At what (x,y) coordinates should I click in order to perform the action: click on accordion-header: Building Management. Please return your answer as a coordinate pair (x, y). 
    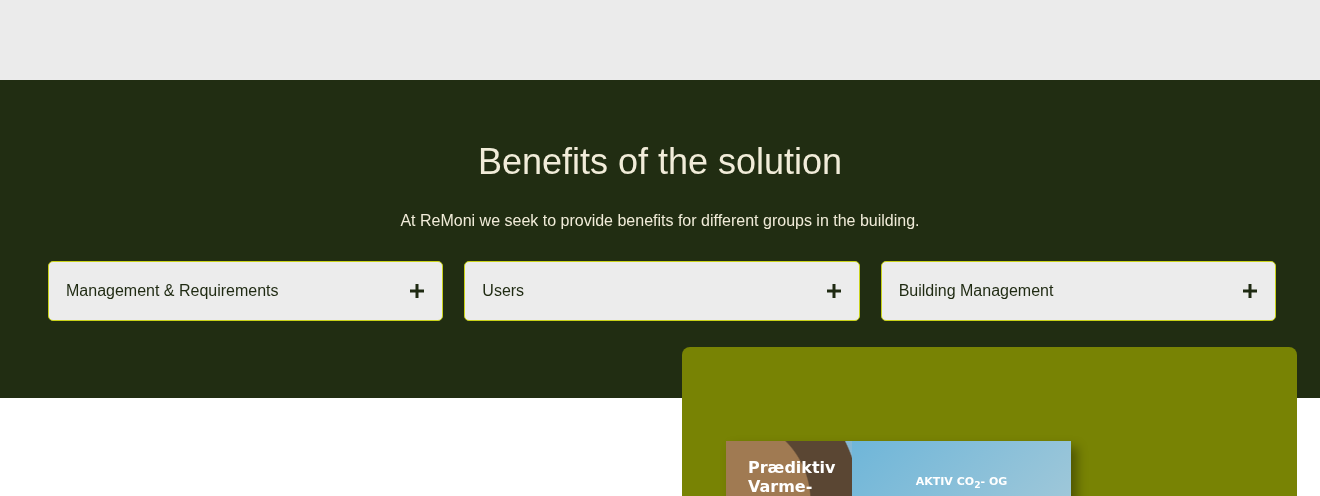
    Looking at the image, I should click on (1078, 291).